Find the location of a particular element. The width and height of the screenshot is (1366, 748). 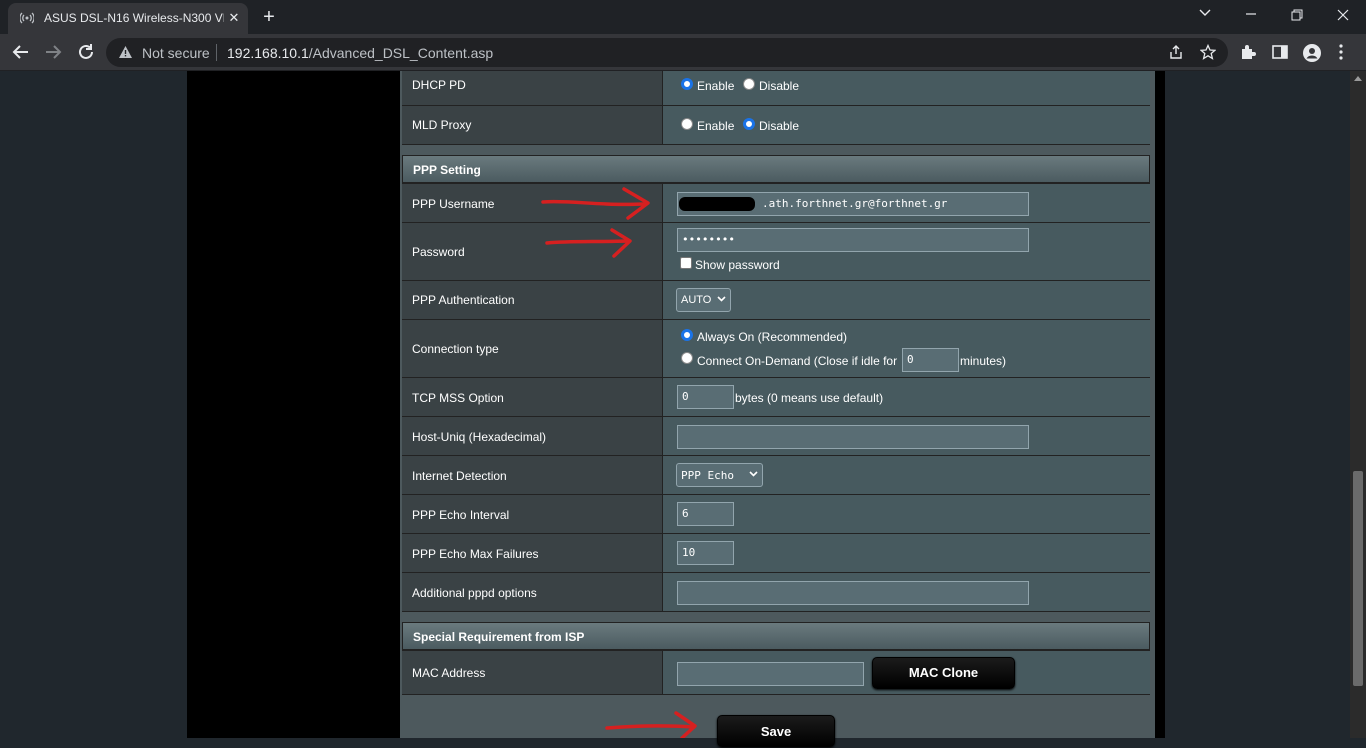

ppp-echo-interval-label: PPP Echo Interval is located at coordinates (461, 515).